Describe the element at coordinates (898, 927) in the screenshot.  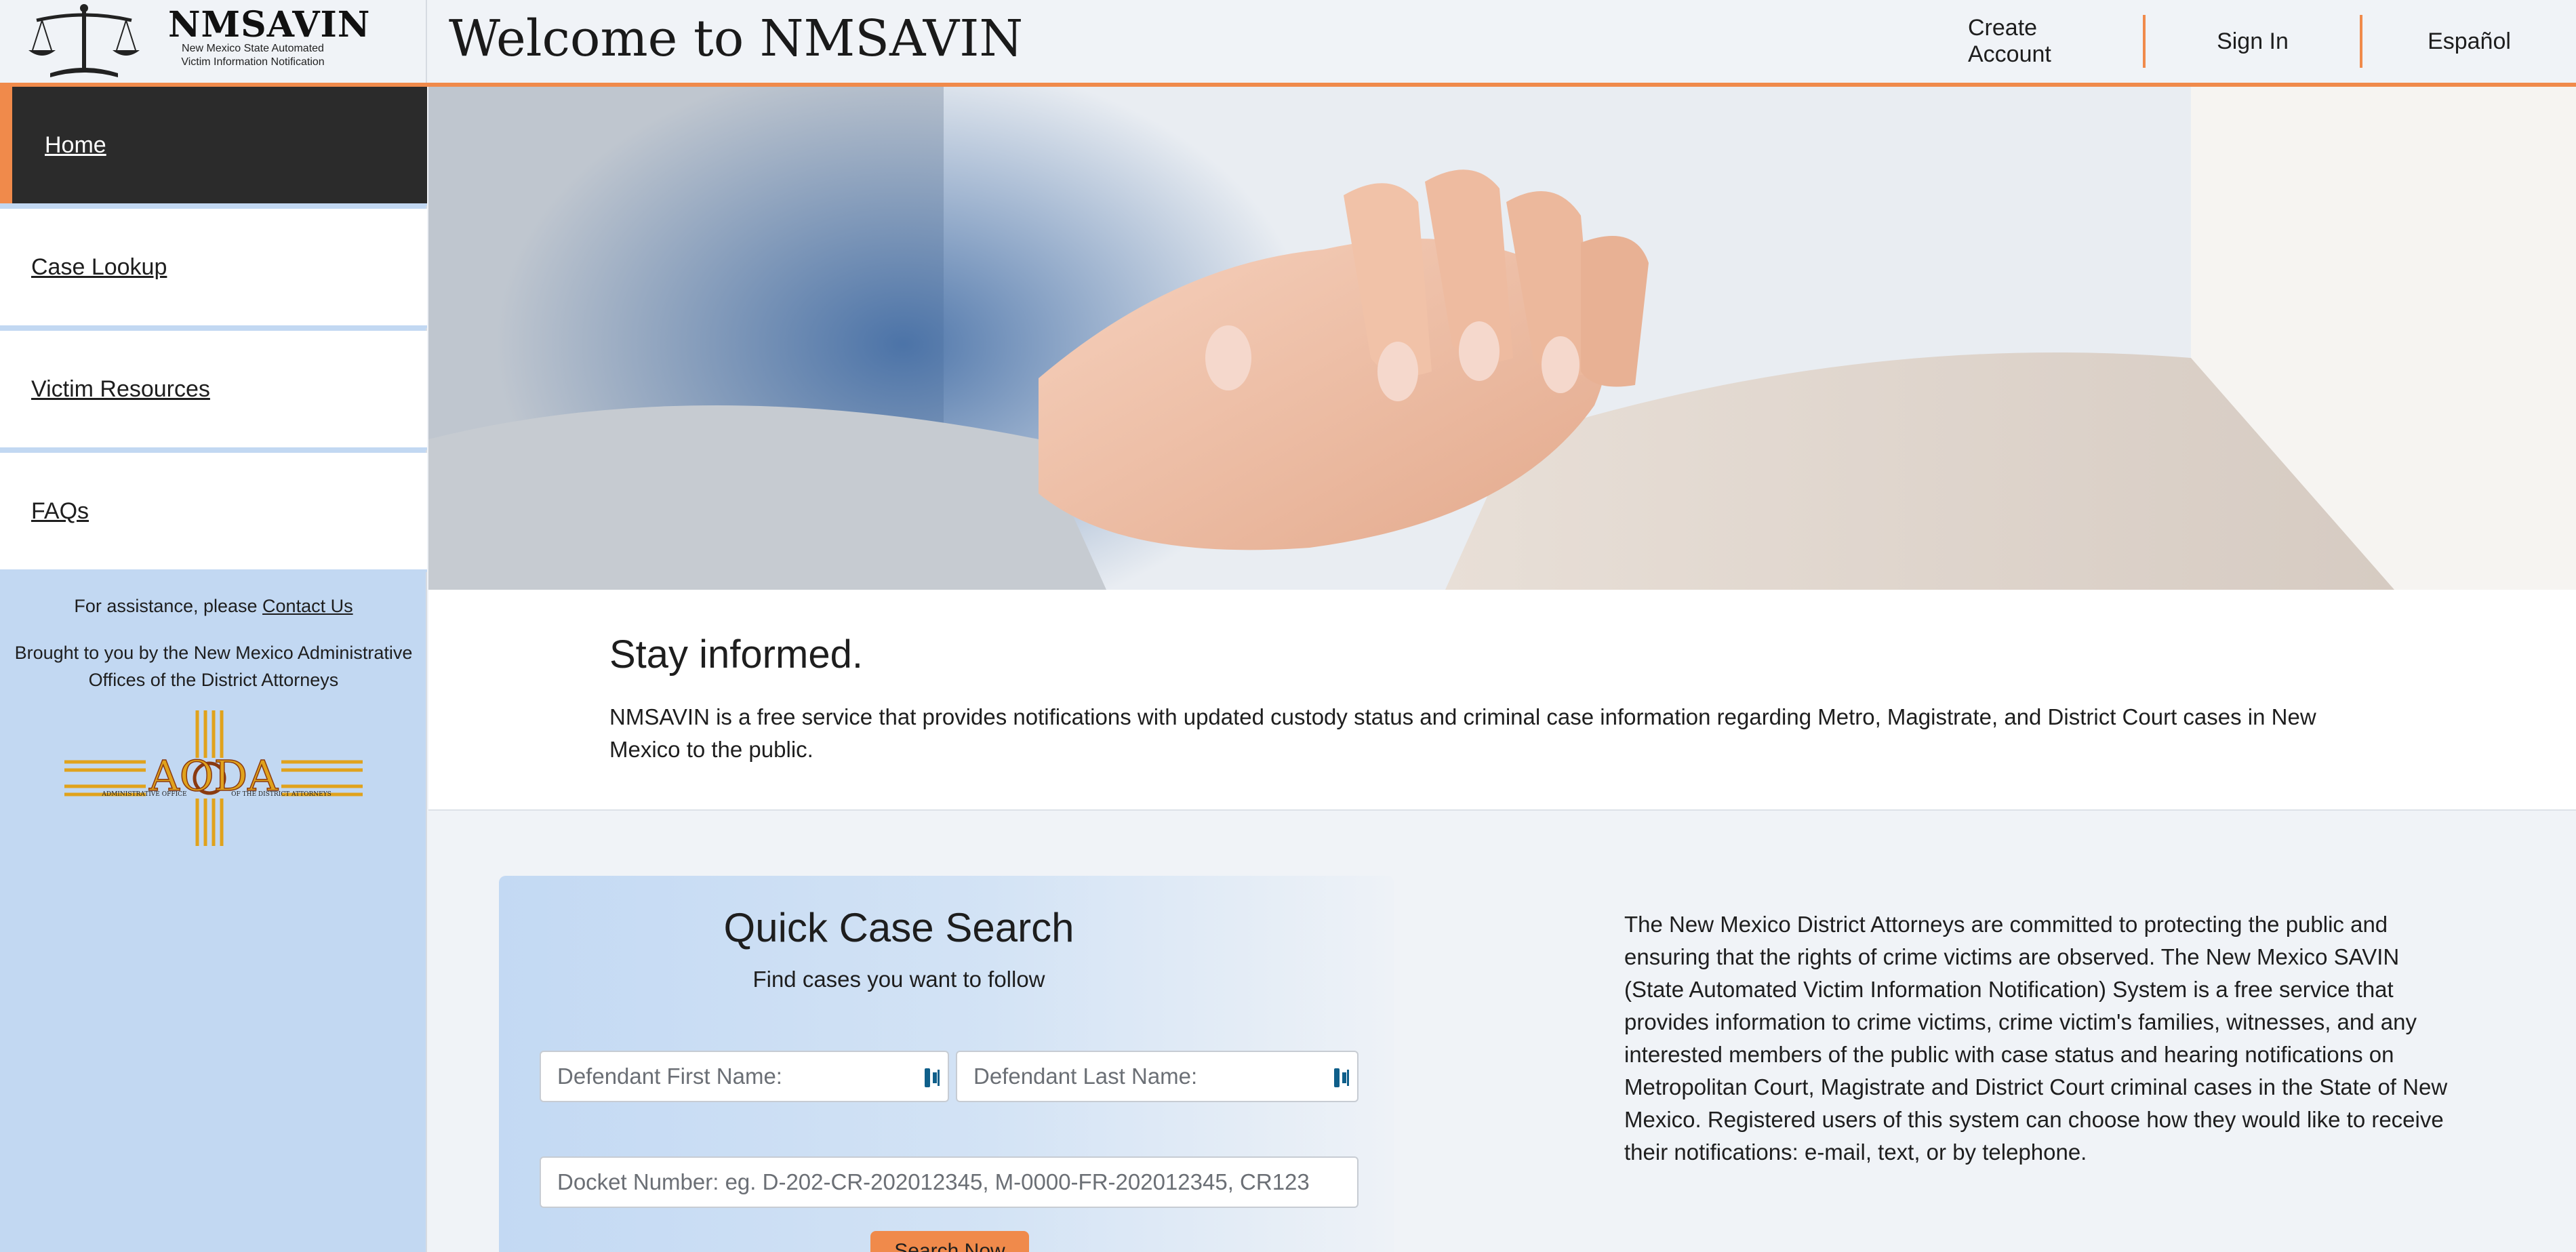
I see `quick-case-search-title: Quick Case Search` at that location.